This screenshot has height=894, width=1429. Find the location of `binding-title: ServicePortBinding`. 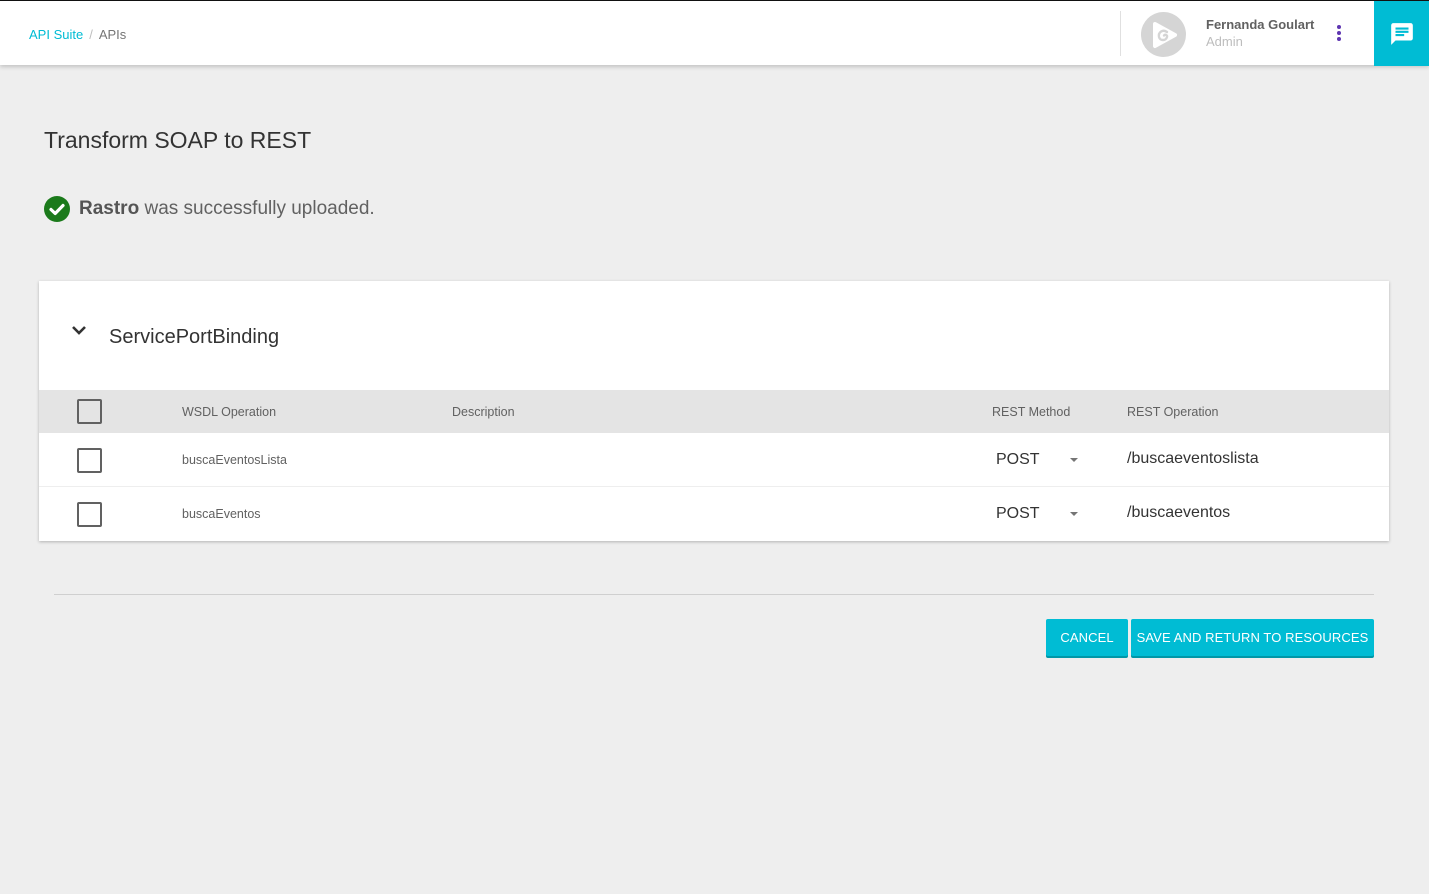

binding-title: ServicePortBinding is located at coordinates (194, 337).